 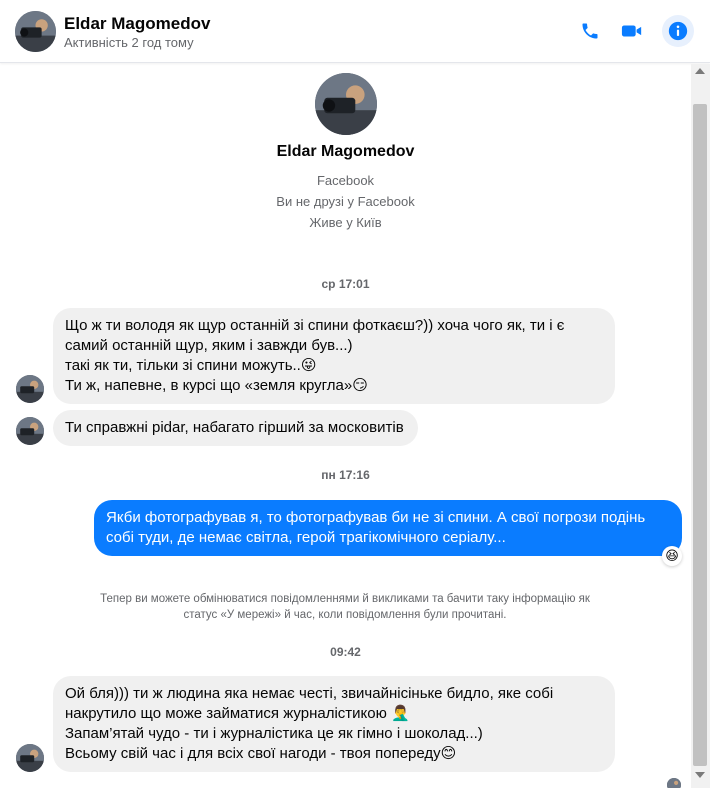 I want to click on info-icon, so click(x=678, y=31).